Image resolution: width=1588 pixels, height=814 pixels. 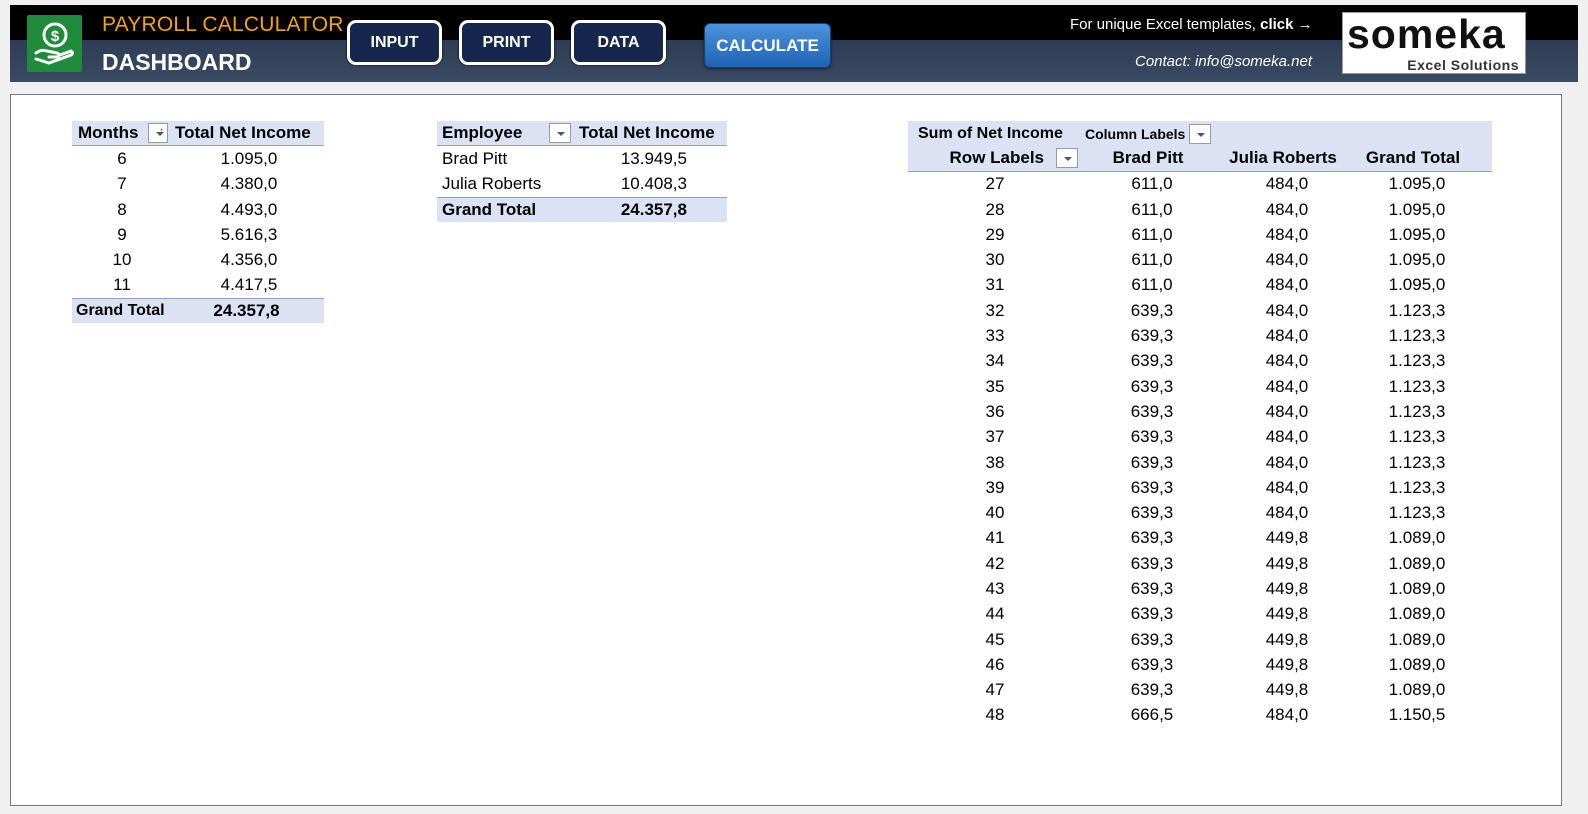 I want to click on column-labels-label: Column Labels, so click(x=1135, y=133).